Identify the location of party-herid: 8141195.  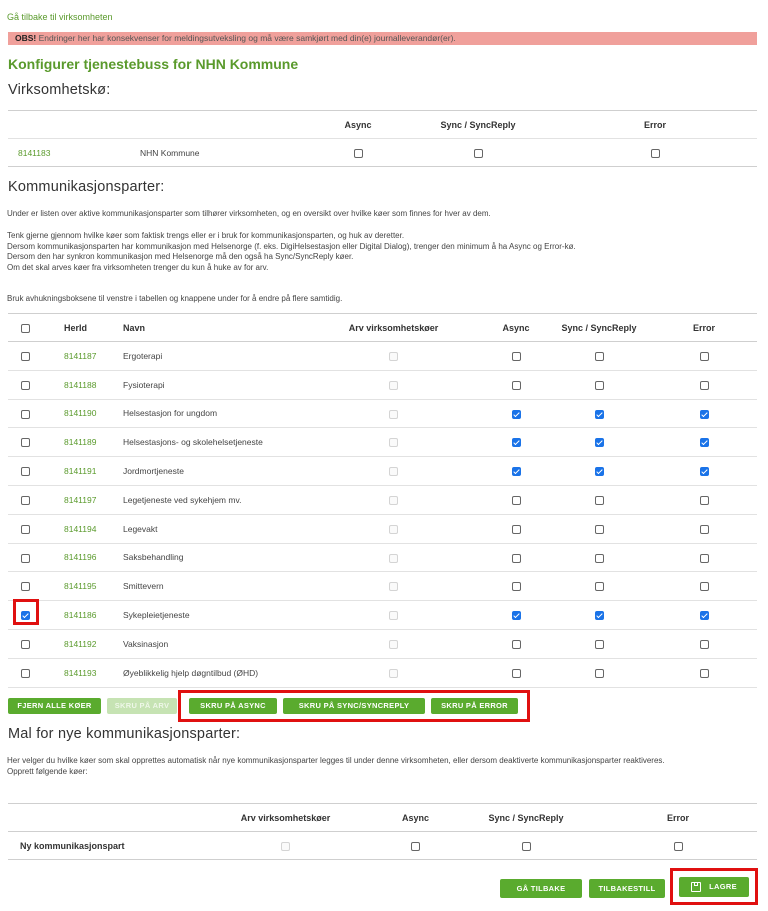
(80, 586).